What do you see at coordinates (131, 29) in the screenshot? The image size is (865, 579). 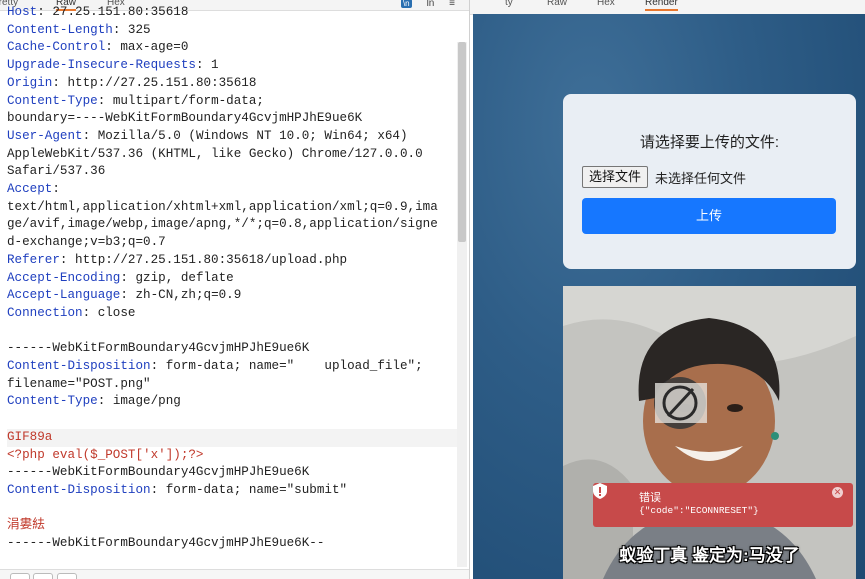 I see `header-value: : 325` at bounding box center [131, 29].